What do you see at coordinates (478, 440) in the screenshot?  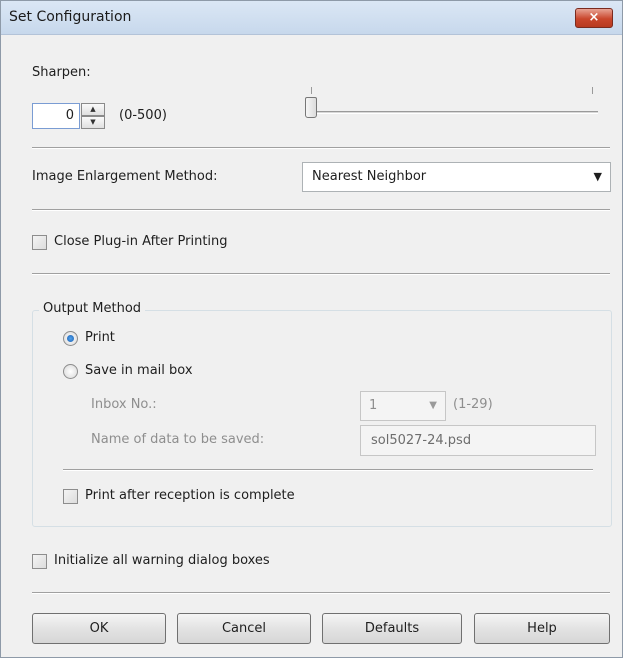 I see `data-name-field: sol5027-24.psd` at bounding box center [478, 440].